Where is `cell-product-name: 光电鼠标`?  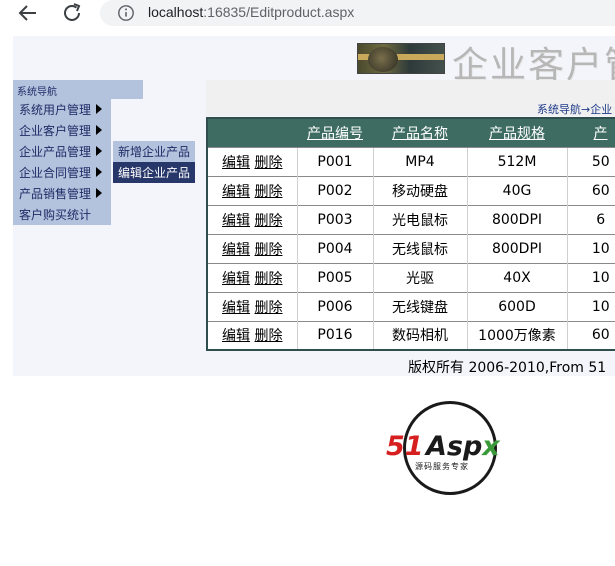
cell-product-name: 光电鼠标 is located at coordinates (419, 219).